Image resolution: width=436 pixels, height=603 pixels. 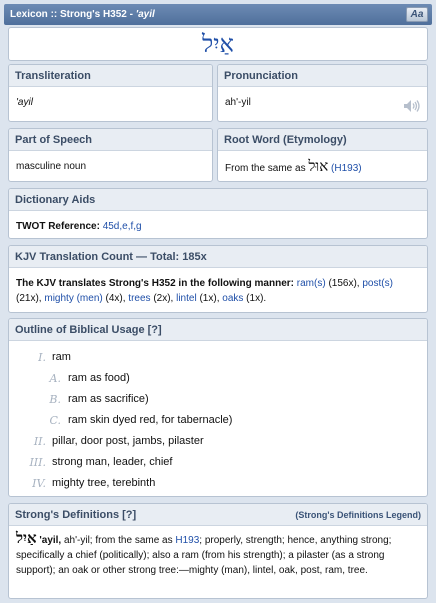 What do you see at coordinates (122, 226) in the screenshot?
I see `twot-link: 45d,e,f,g` at bounding box center [122, 226].